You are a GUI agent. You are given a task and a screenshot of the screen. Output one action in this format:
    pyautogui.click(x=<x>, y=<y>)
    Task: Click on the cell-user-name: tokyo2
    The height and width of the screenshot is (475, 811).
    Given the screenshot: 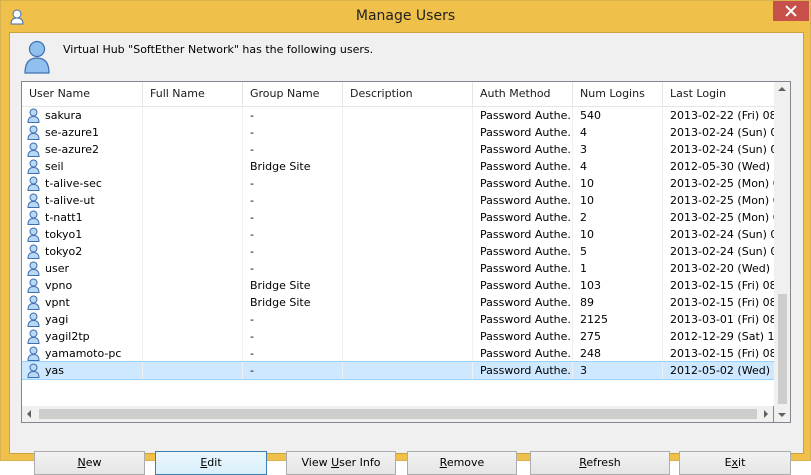 What is the action you would take?
    pyautogui.click(x=82, y=251)
    